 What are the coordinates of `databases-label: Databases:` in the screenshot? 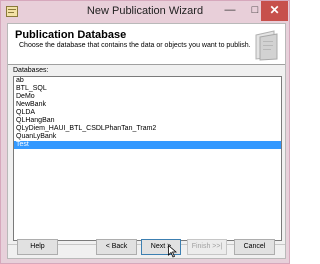 It's located at (31, 70).